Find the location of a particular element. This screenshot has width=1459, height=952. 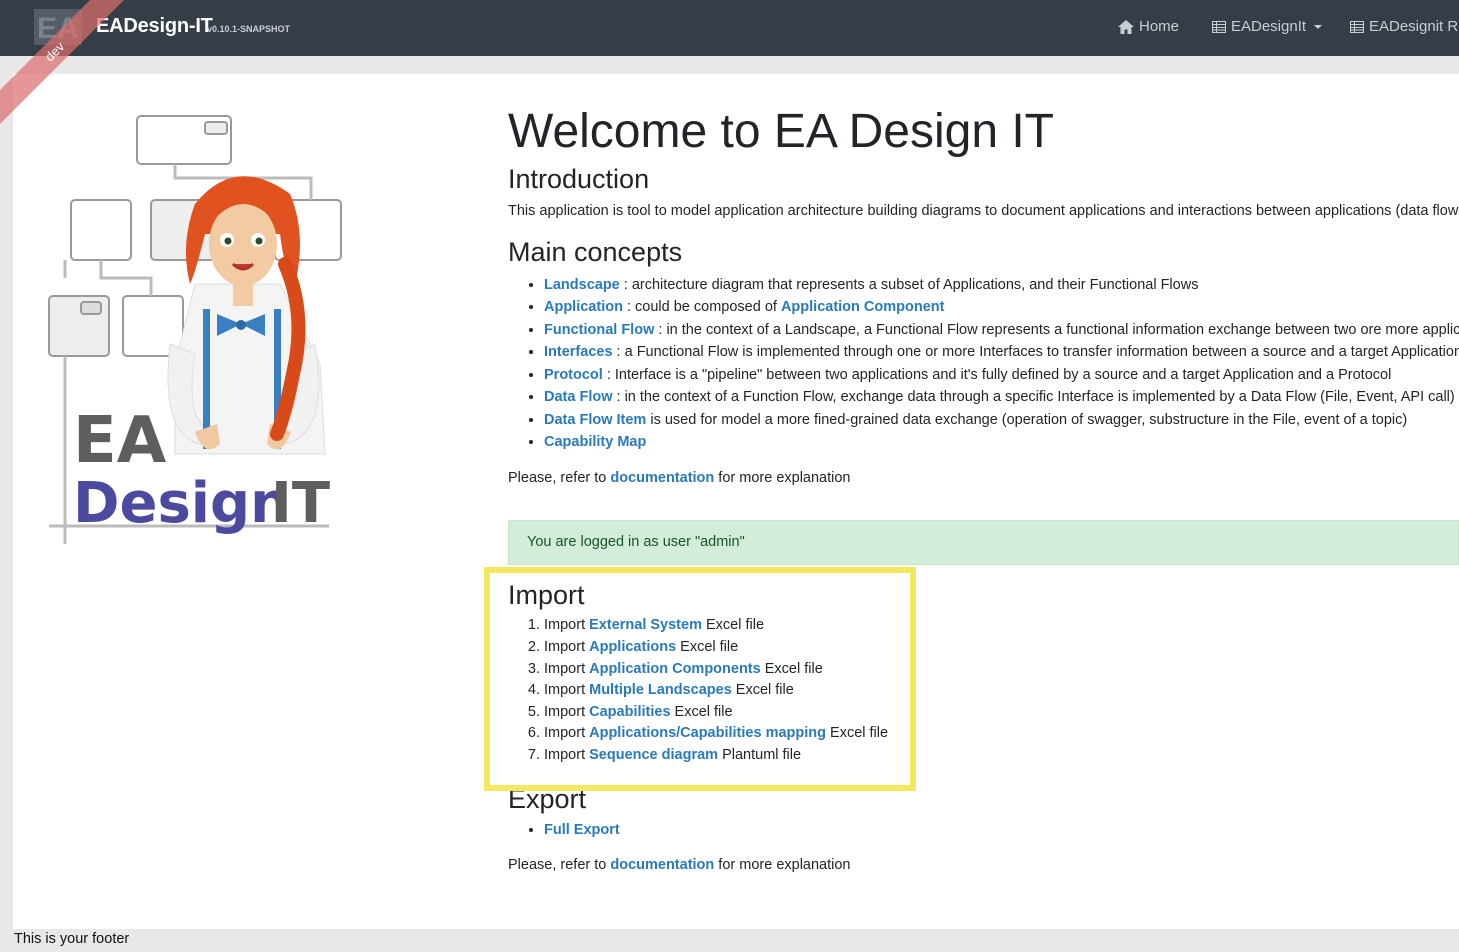

nav-home-label: Home is located at coordinates (1159, 26).